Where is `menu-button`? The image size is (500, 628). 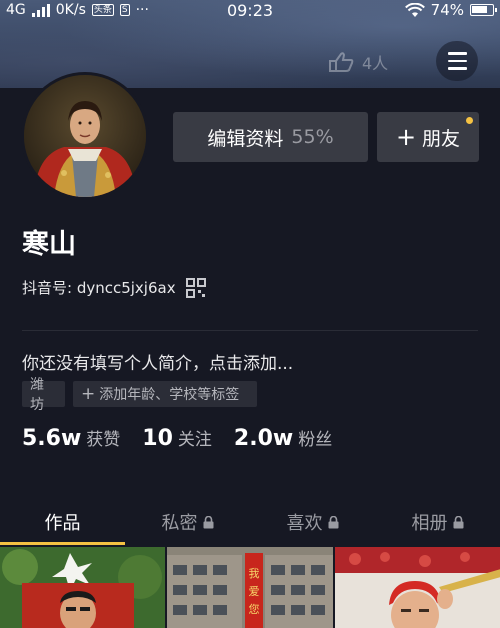 menu-button is located at coordinates (457, 61).